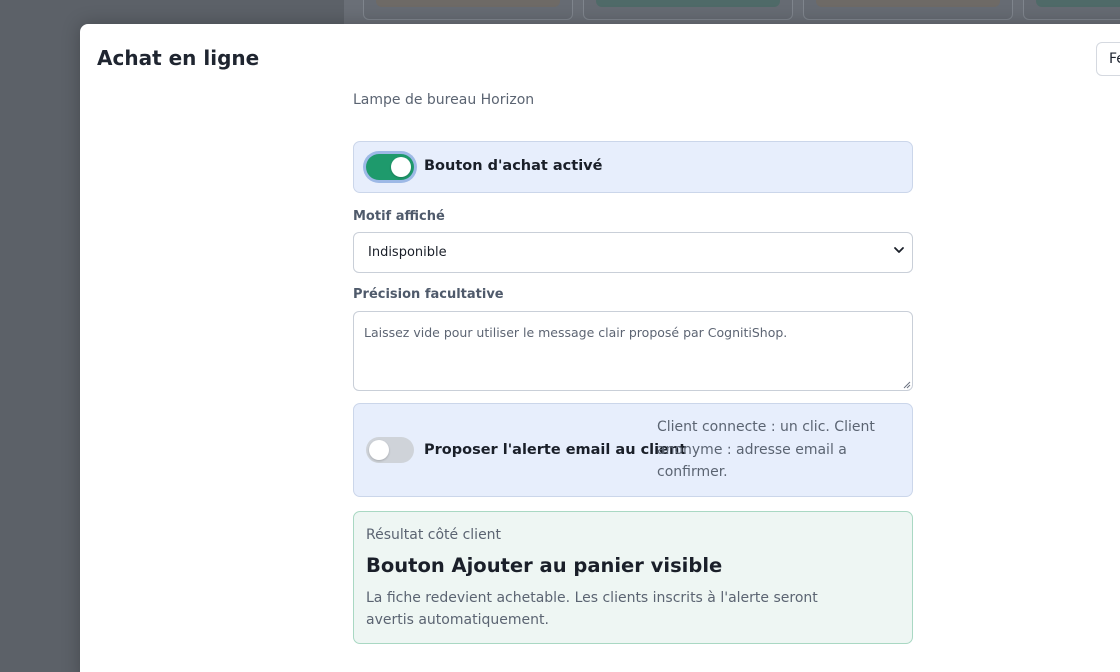  I want to click on purchase-toggle-label: Bouton d'achat activé, so click(513, 166).